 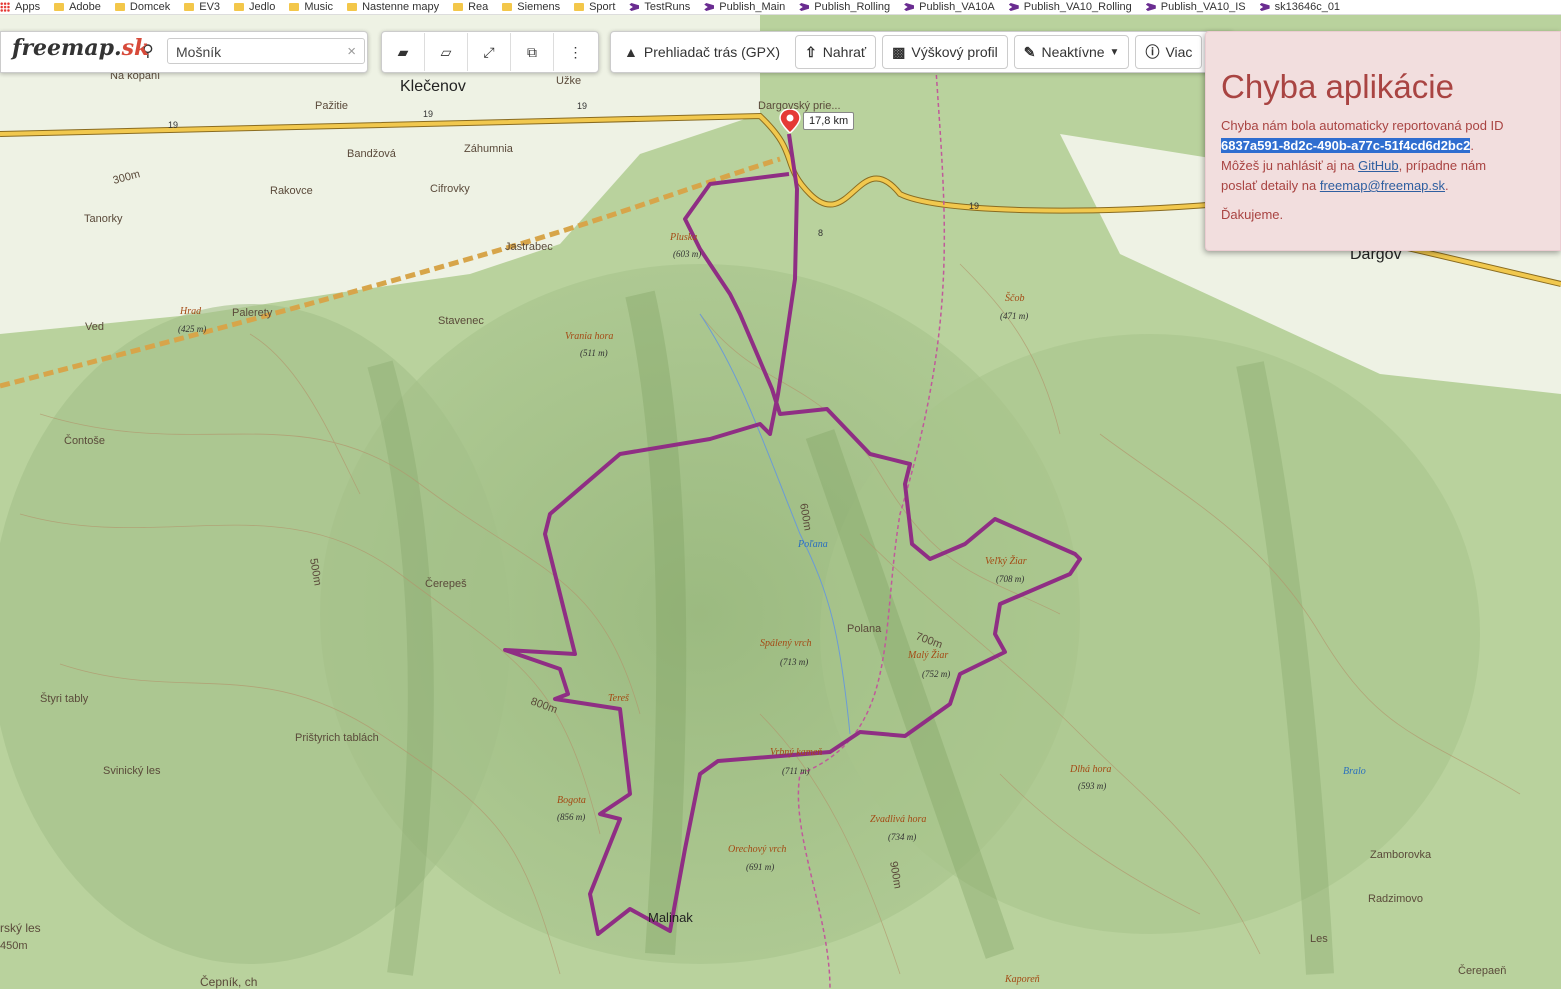 What do you see at coordinates (794, 662) in the screenshot?
I see `svg-text: (713 m)` at bounding box center [794, 662].